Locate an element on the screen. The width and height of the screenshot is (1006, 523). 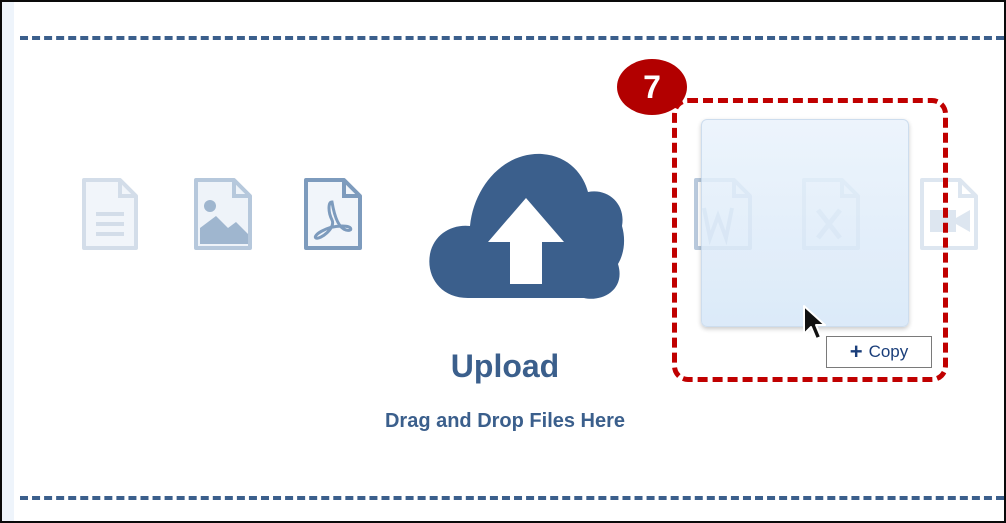
document-icon is located at coordinates (110, 216).